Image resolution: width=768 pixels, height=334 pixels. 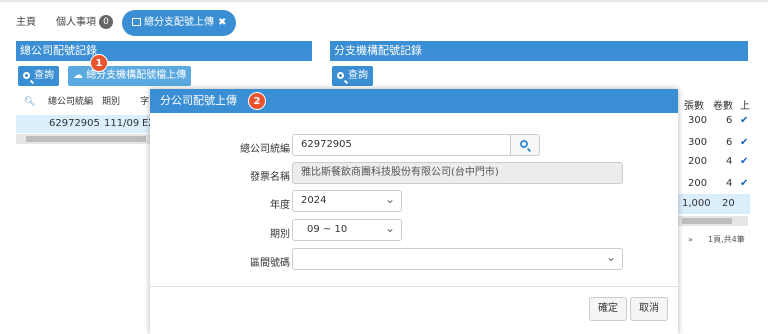 I want to click on left-query-label: 查詢, so click(x=44, y=75).